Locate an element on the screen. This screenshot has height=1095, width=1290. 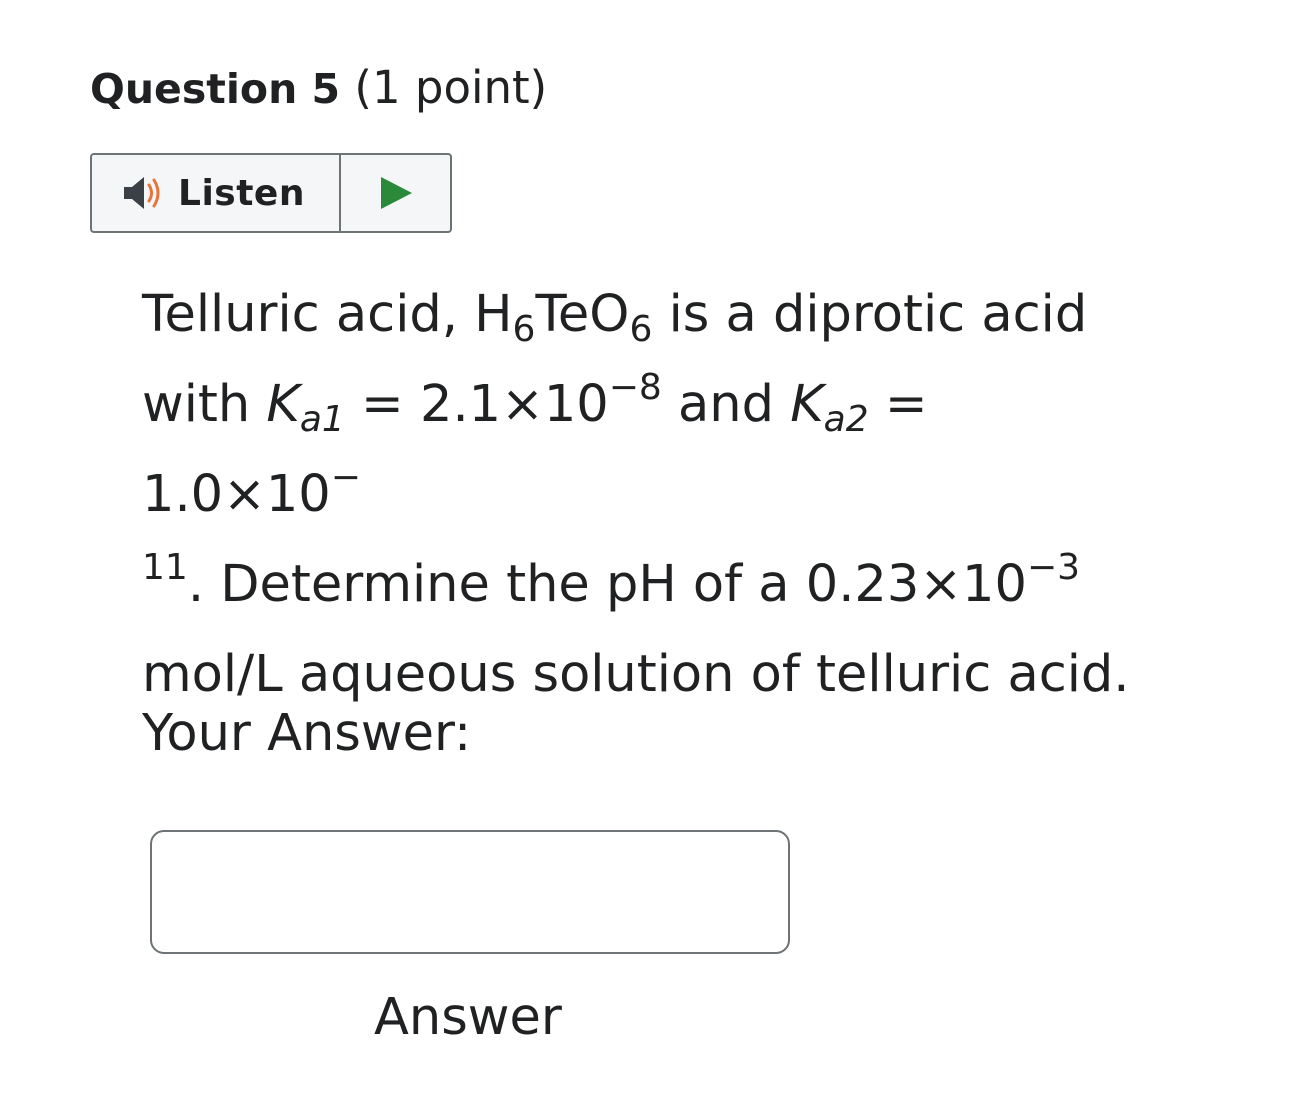
play-button is located at coordinates (395, 193).